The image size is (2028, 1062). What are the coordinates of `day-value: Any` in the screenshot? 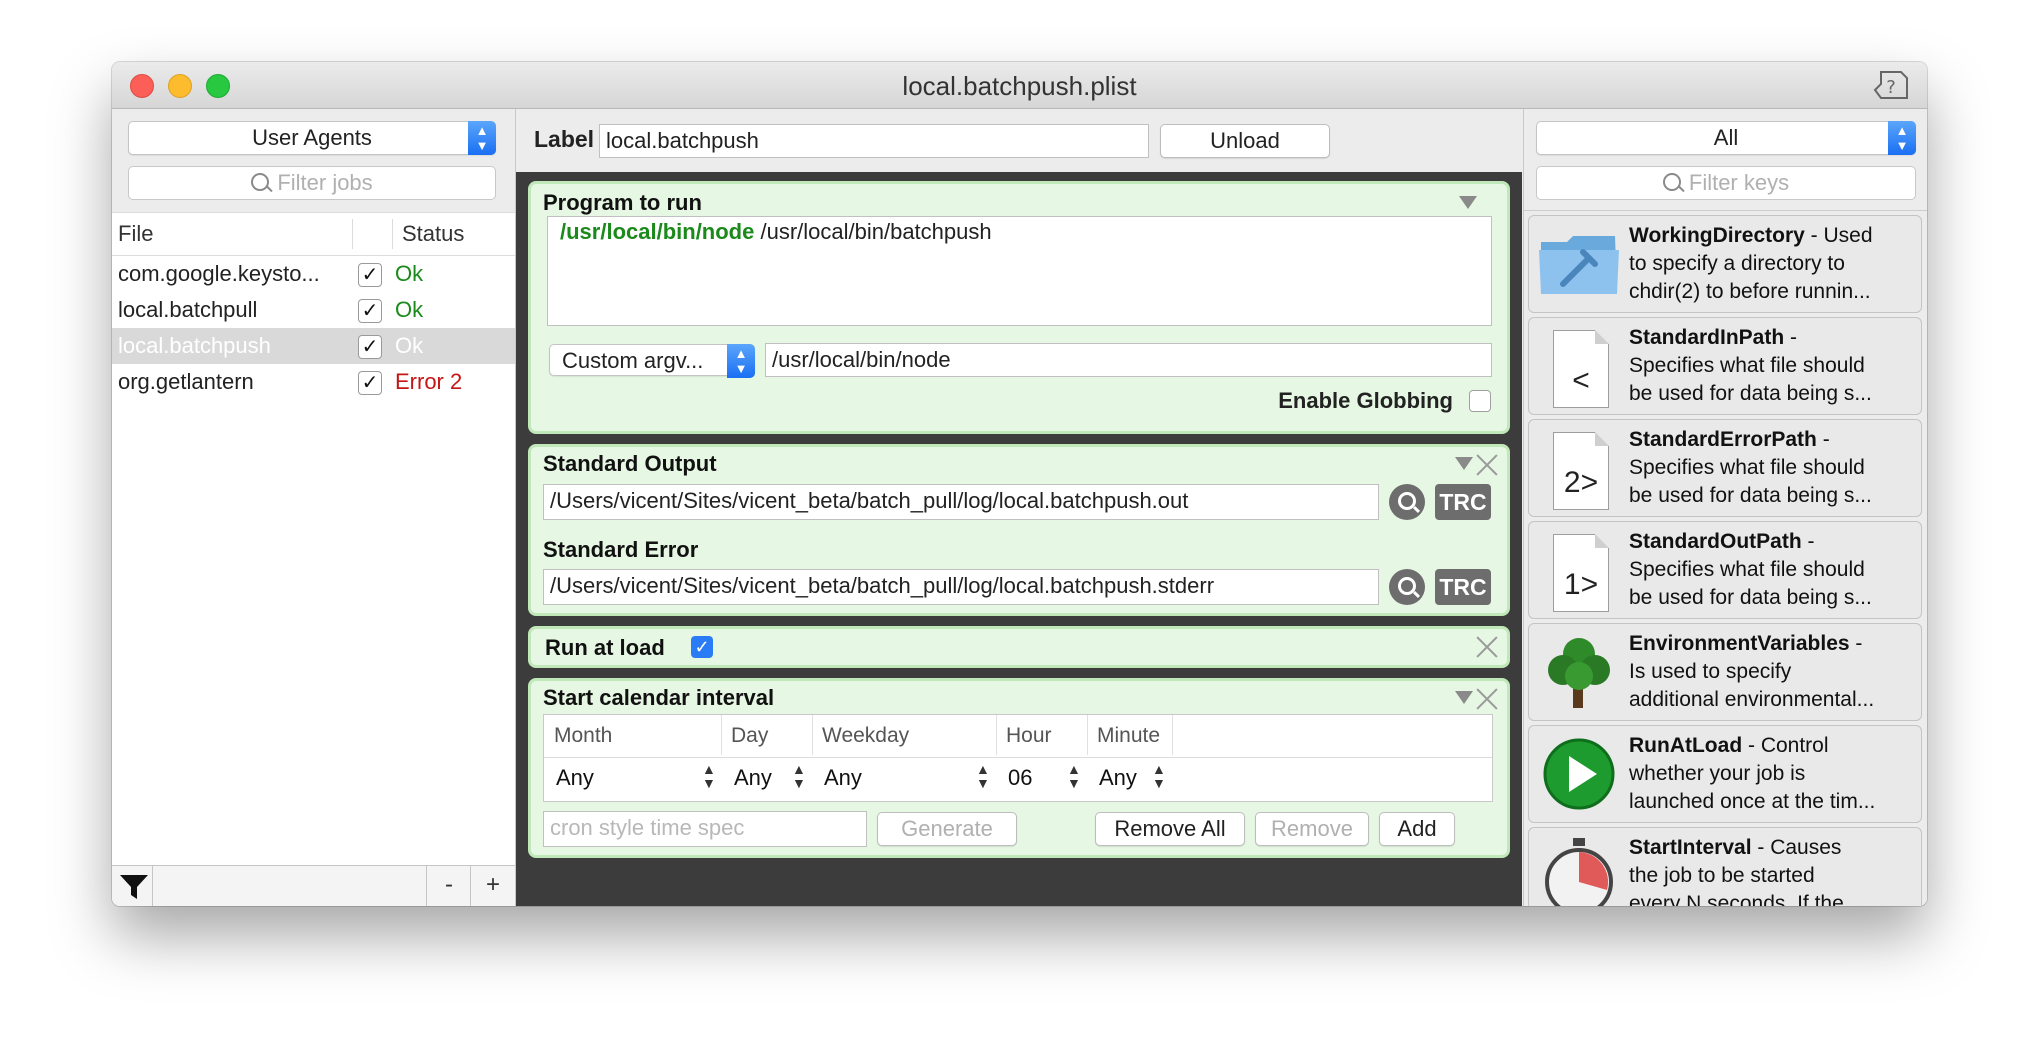 It's located at (753, 778).